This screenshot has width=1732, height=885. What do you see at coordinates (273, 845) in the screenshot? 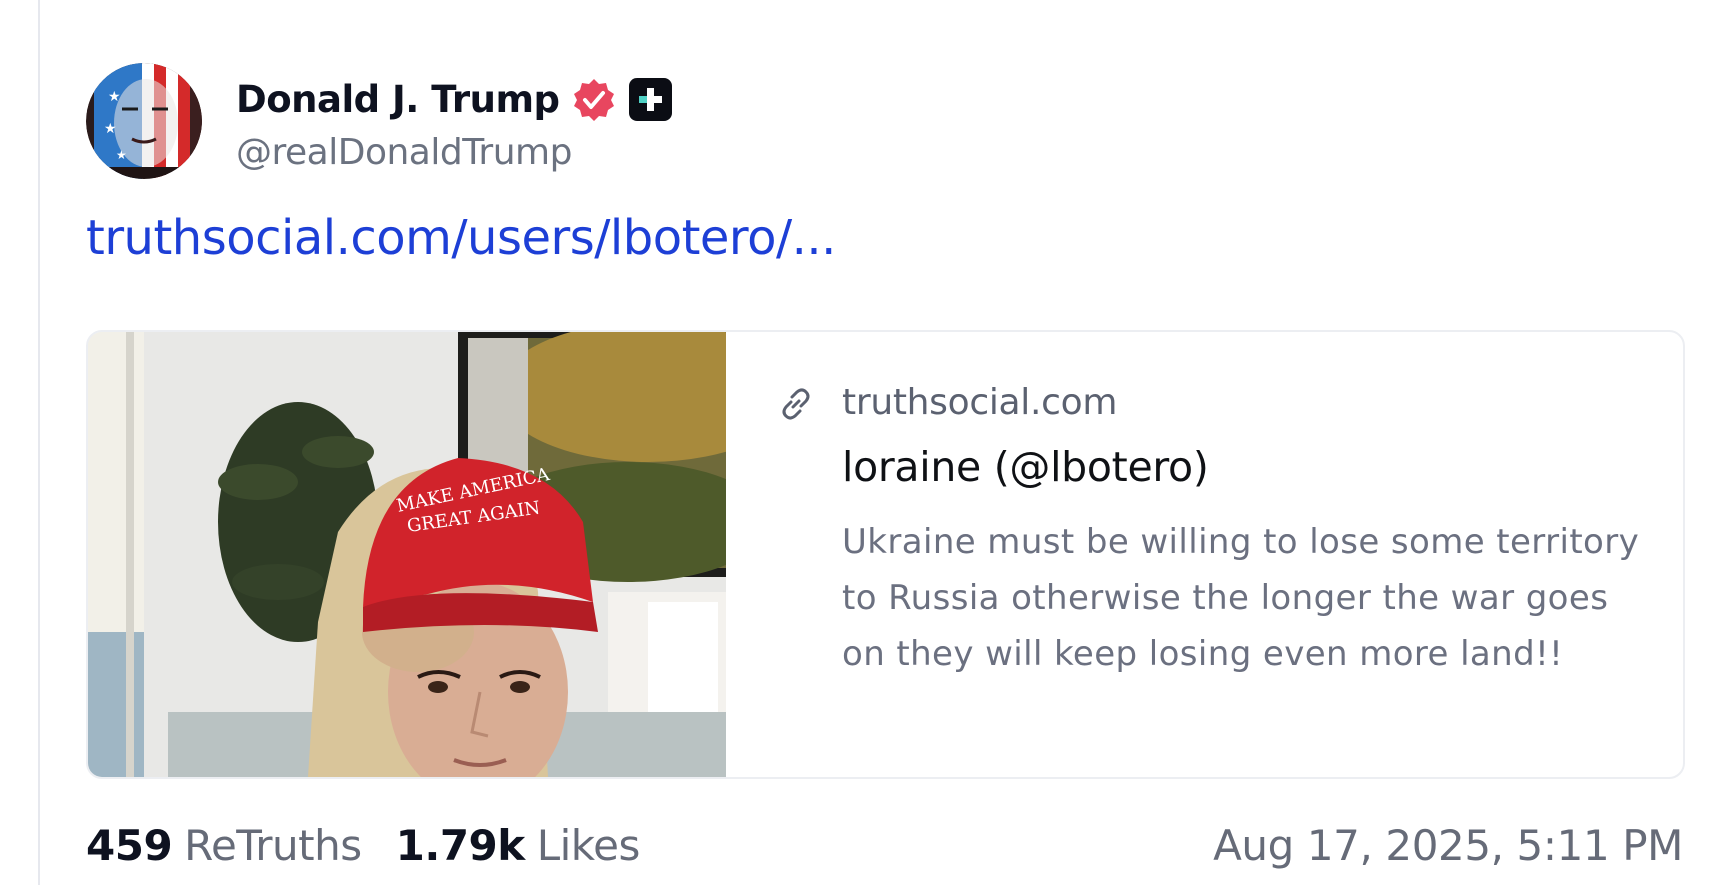
I see `retruths-label: ReTruths` at bounding box center [273, 845].